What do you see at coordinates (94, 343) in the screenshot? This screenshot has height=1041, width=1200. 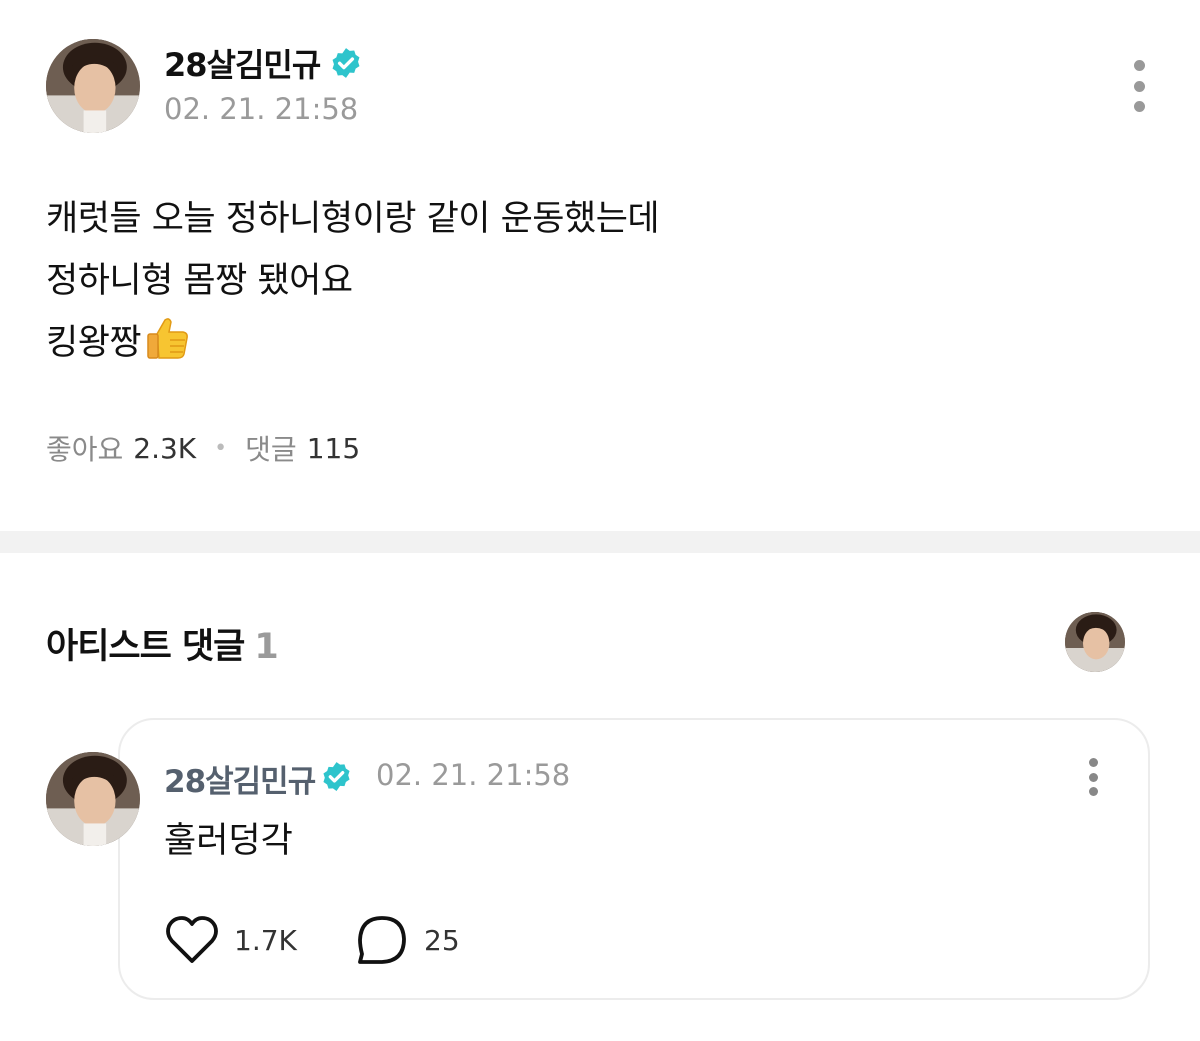 I see `post-body-line: 킹왕짱` at bounding box center [94, 343].